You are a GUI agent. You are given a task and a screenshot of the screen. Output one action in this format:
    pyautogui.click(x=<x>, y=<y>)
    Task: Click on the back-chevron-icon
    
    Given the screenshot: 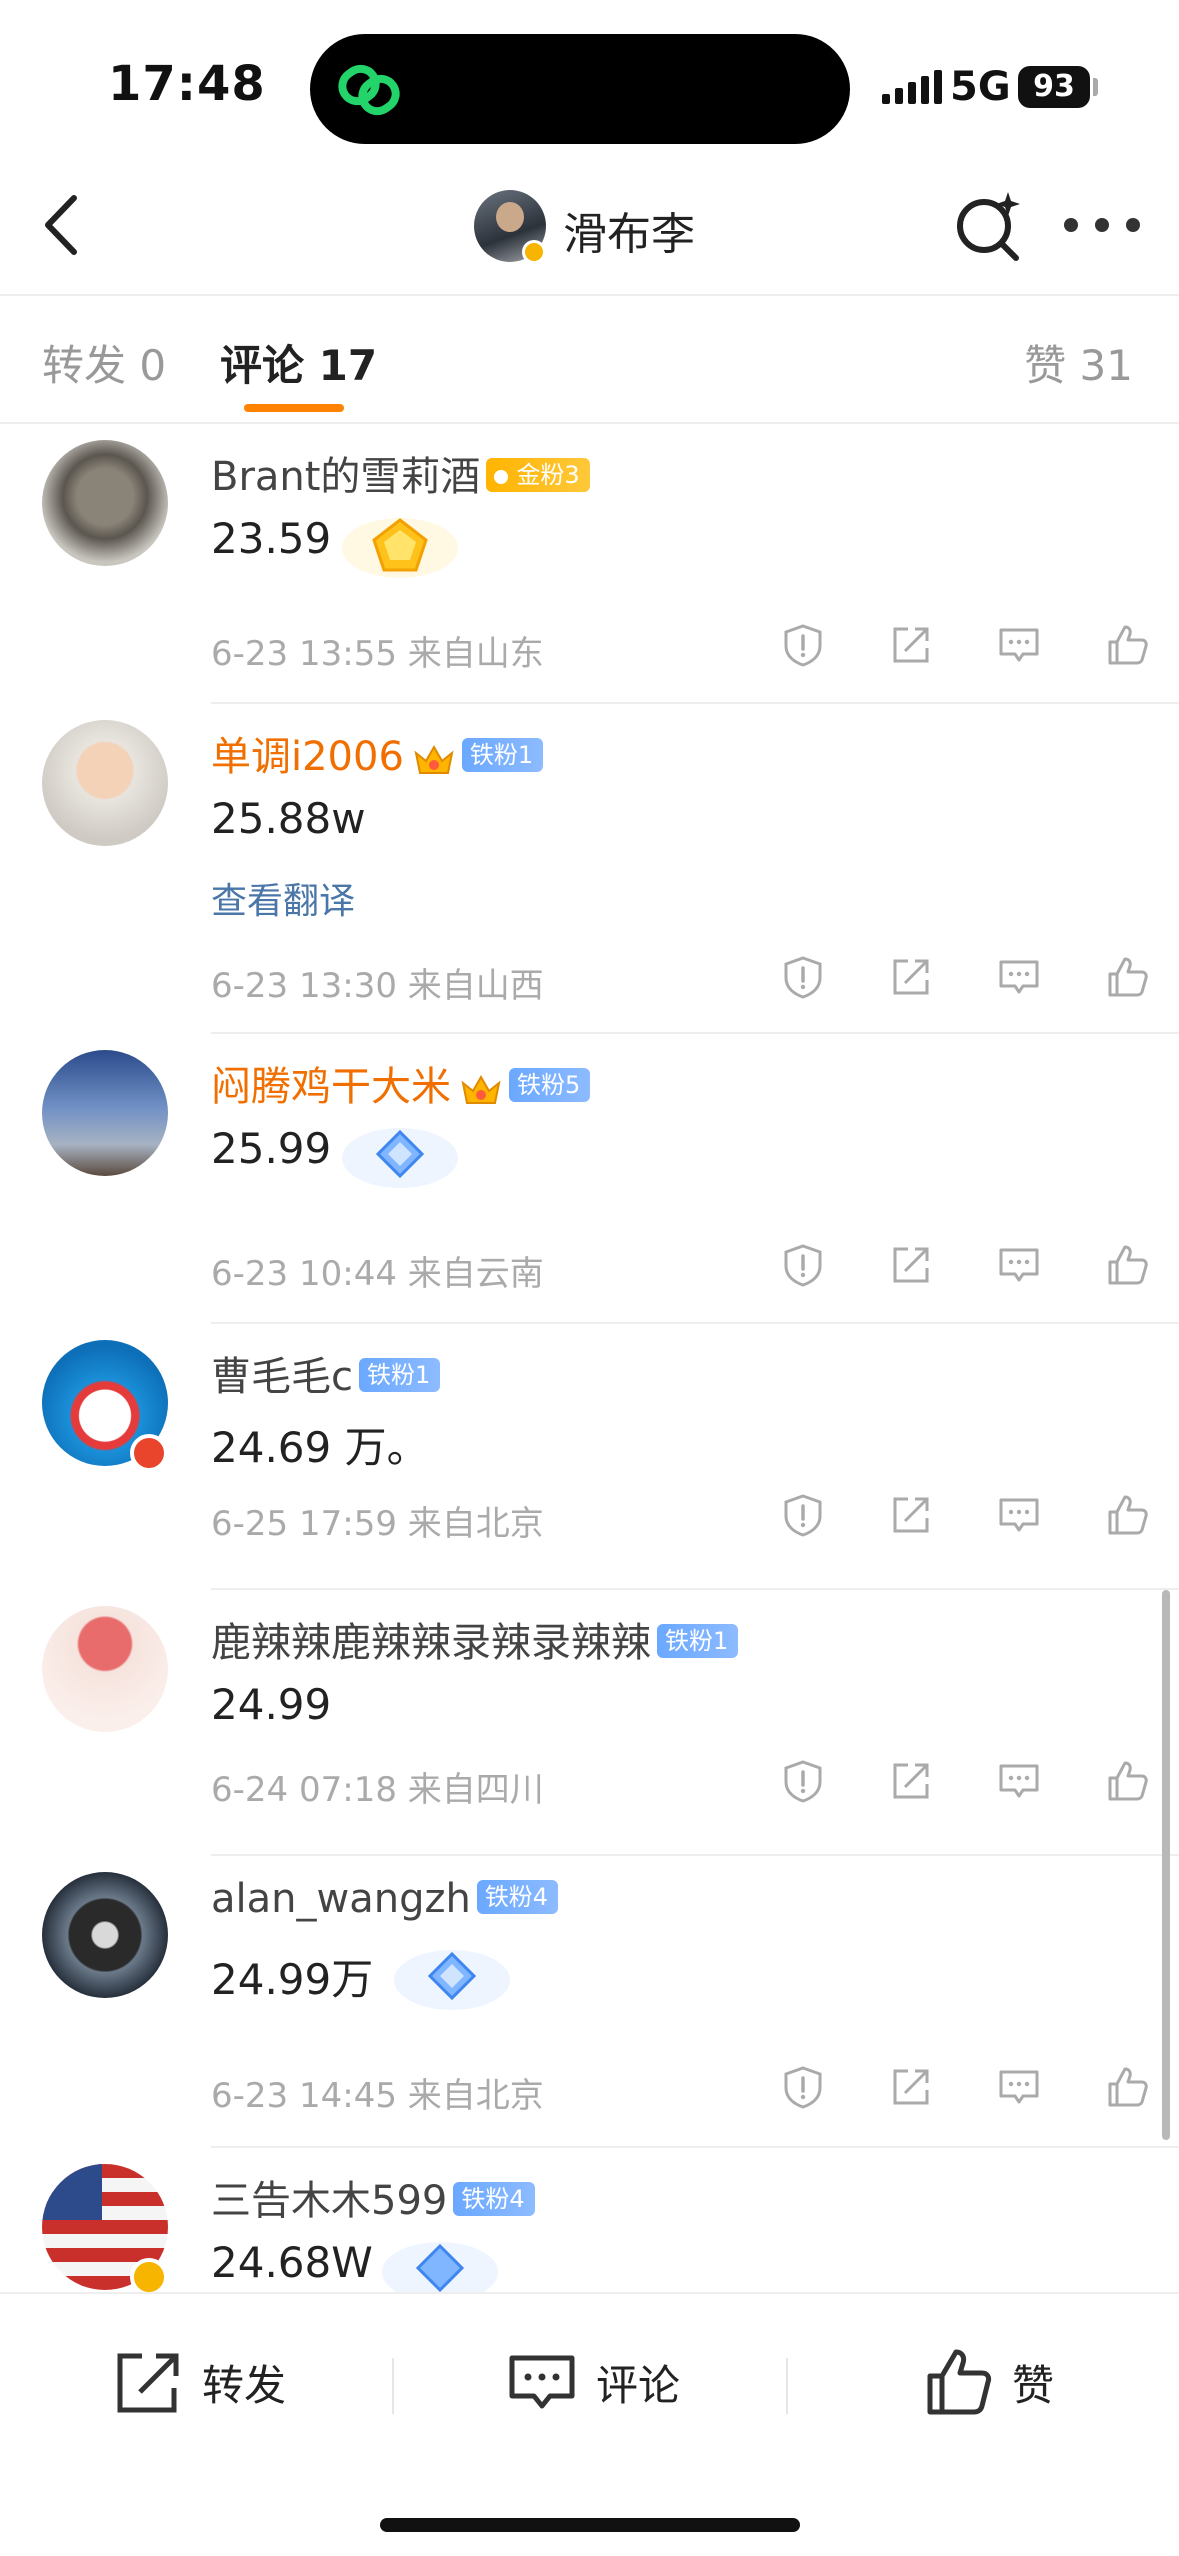 What is the action you would take?
    pyautogui.click(x=65, y=225)
    